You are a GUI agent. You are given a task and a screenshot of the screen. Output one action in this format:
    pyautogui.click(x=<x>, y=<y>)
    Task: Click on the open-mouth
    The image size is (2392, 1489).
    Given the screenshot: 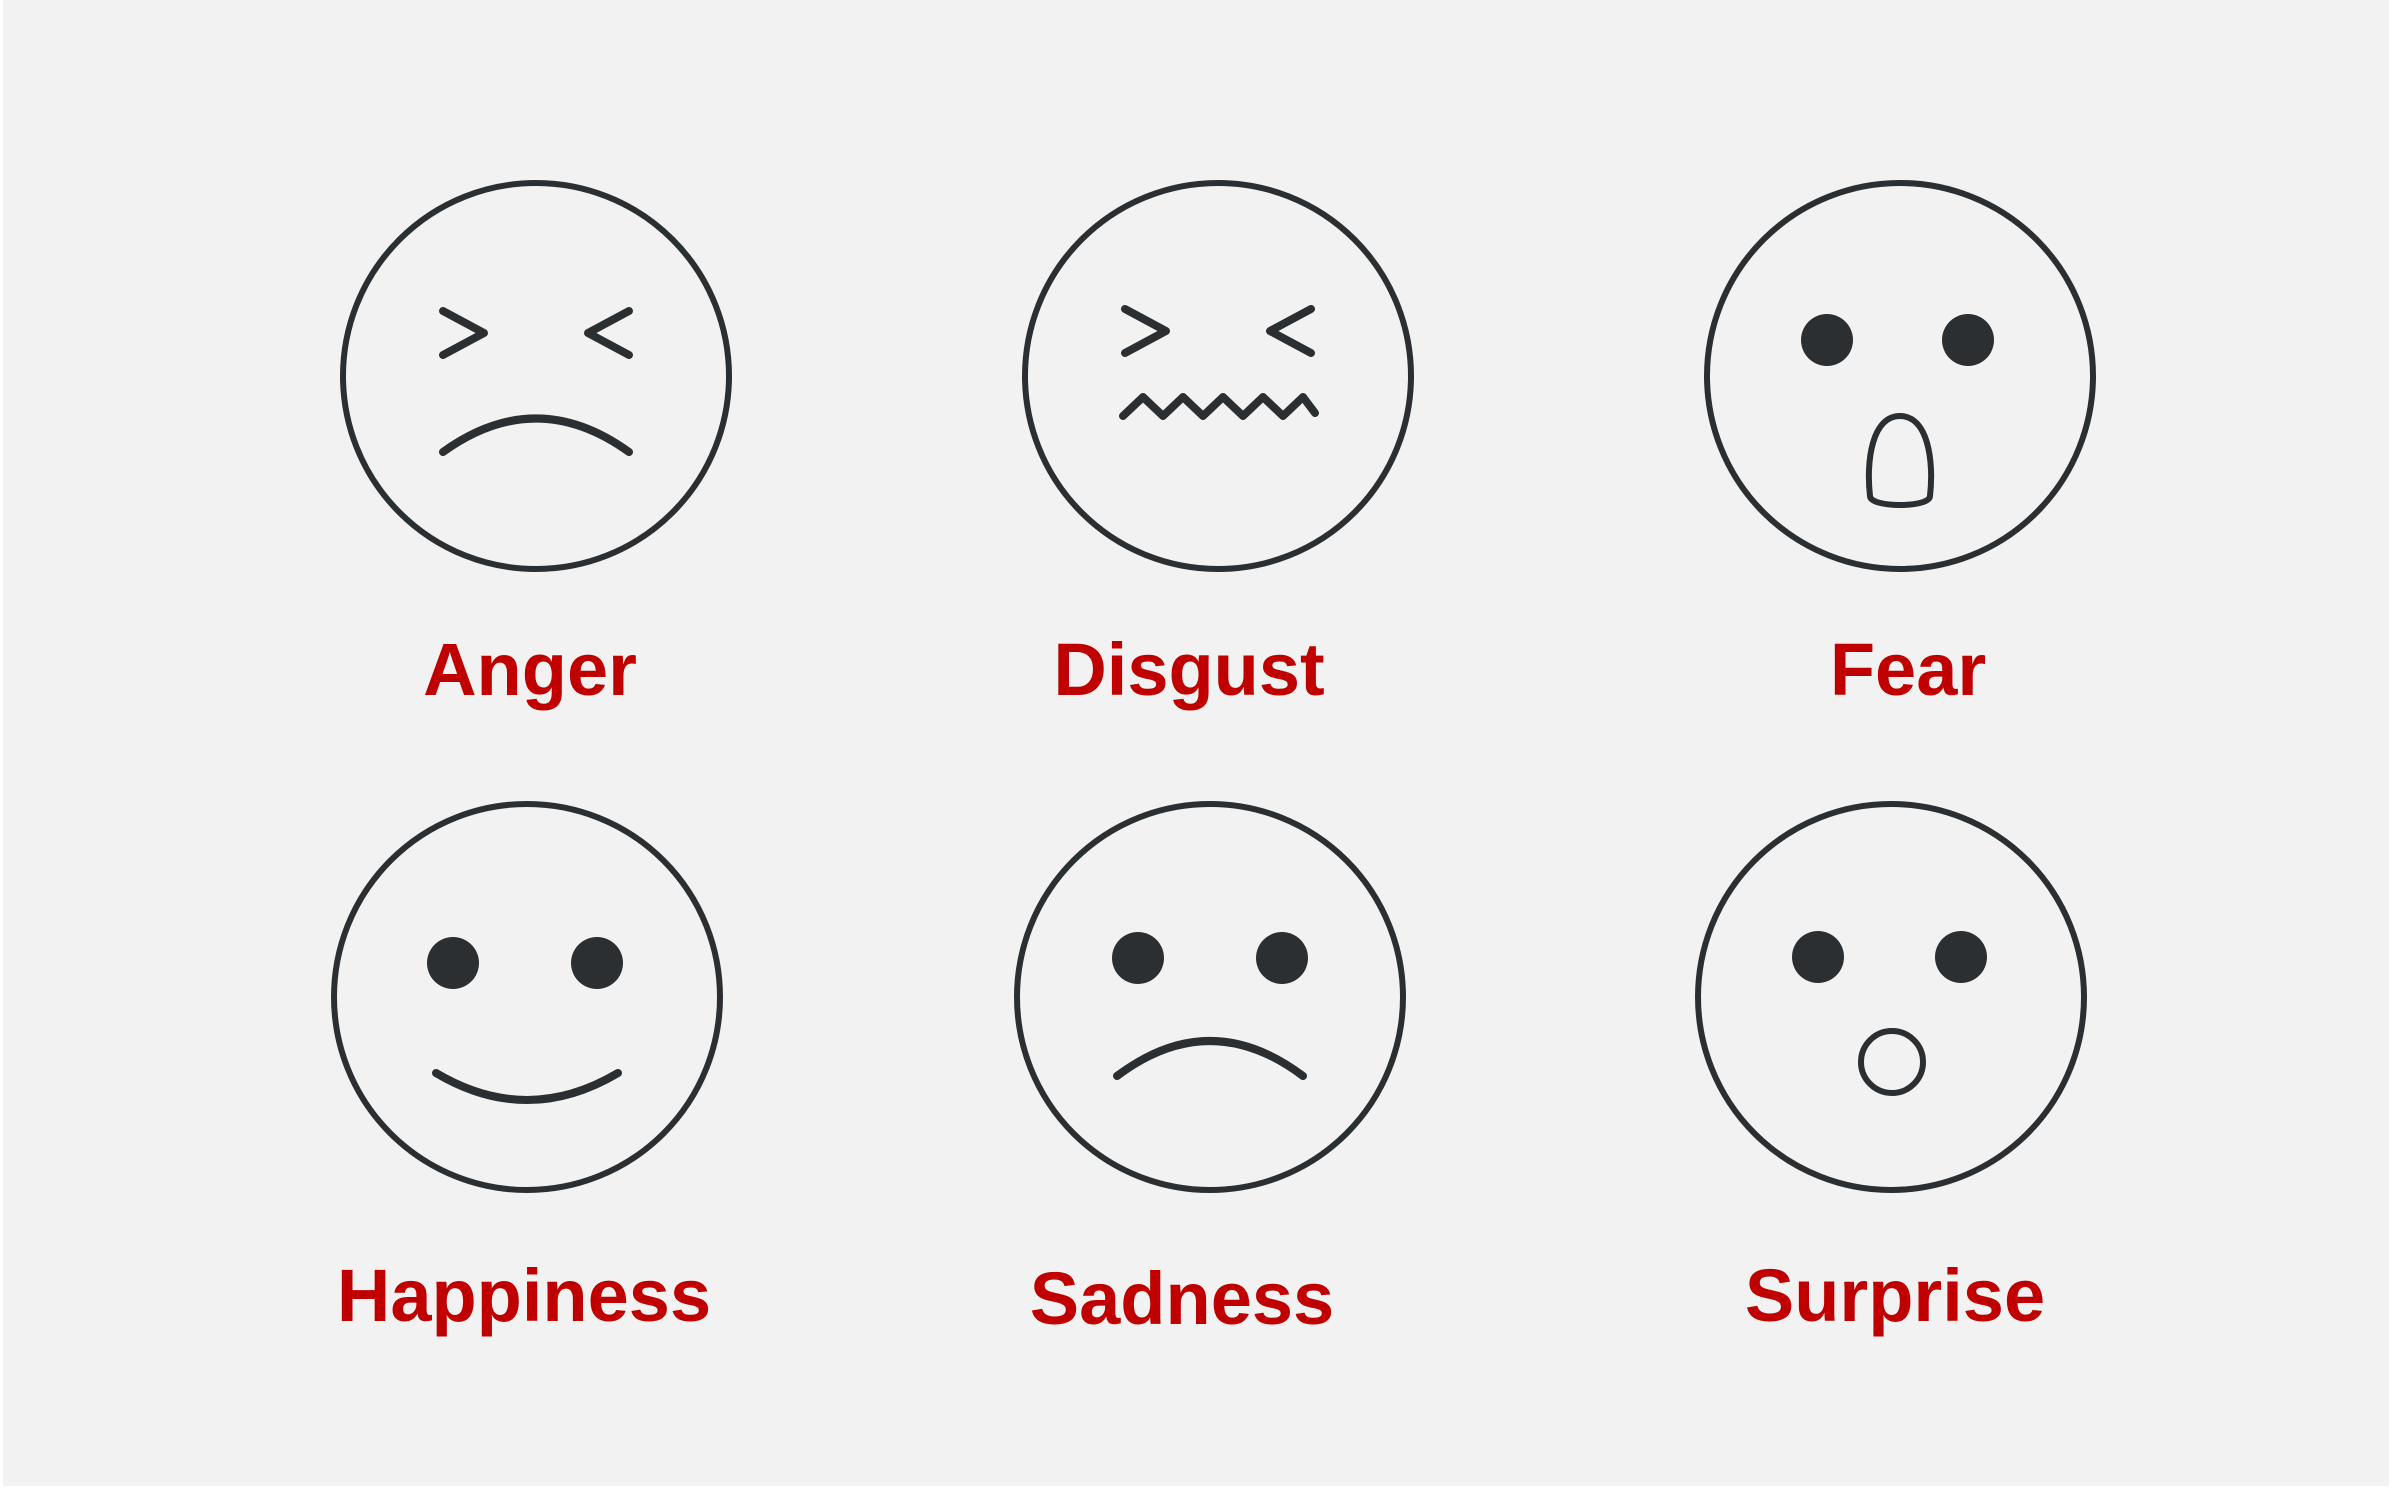 What is the action you would take?
    pyautogui.click(x=1900, y=460)
    